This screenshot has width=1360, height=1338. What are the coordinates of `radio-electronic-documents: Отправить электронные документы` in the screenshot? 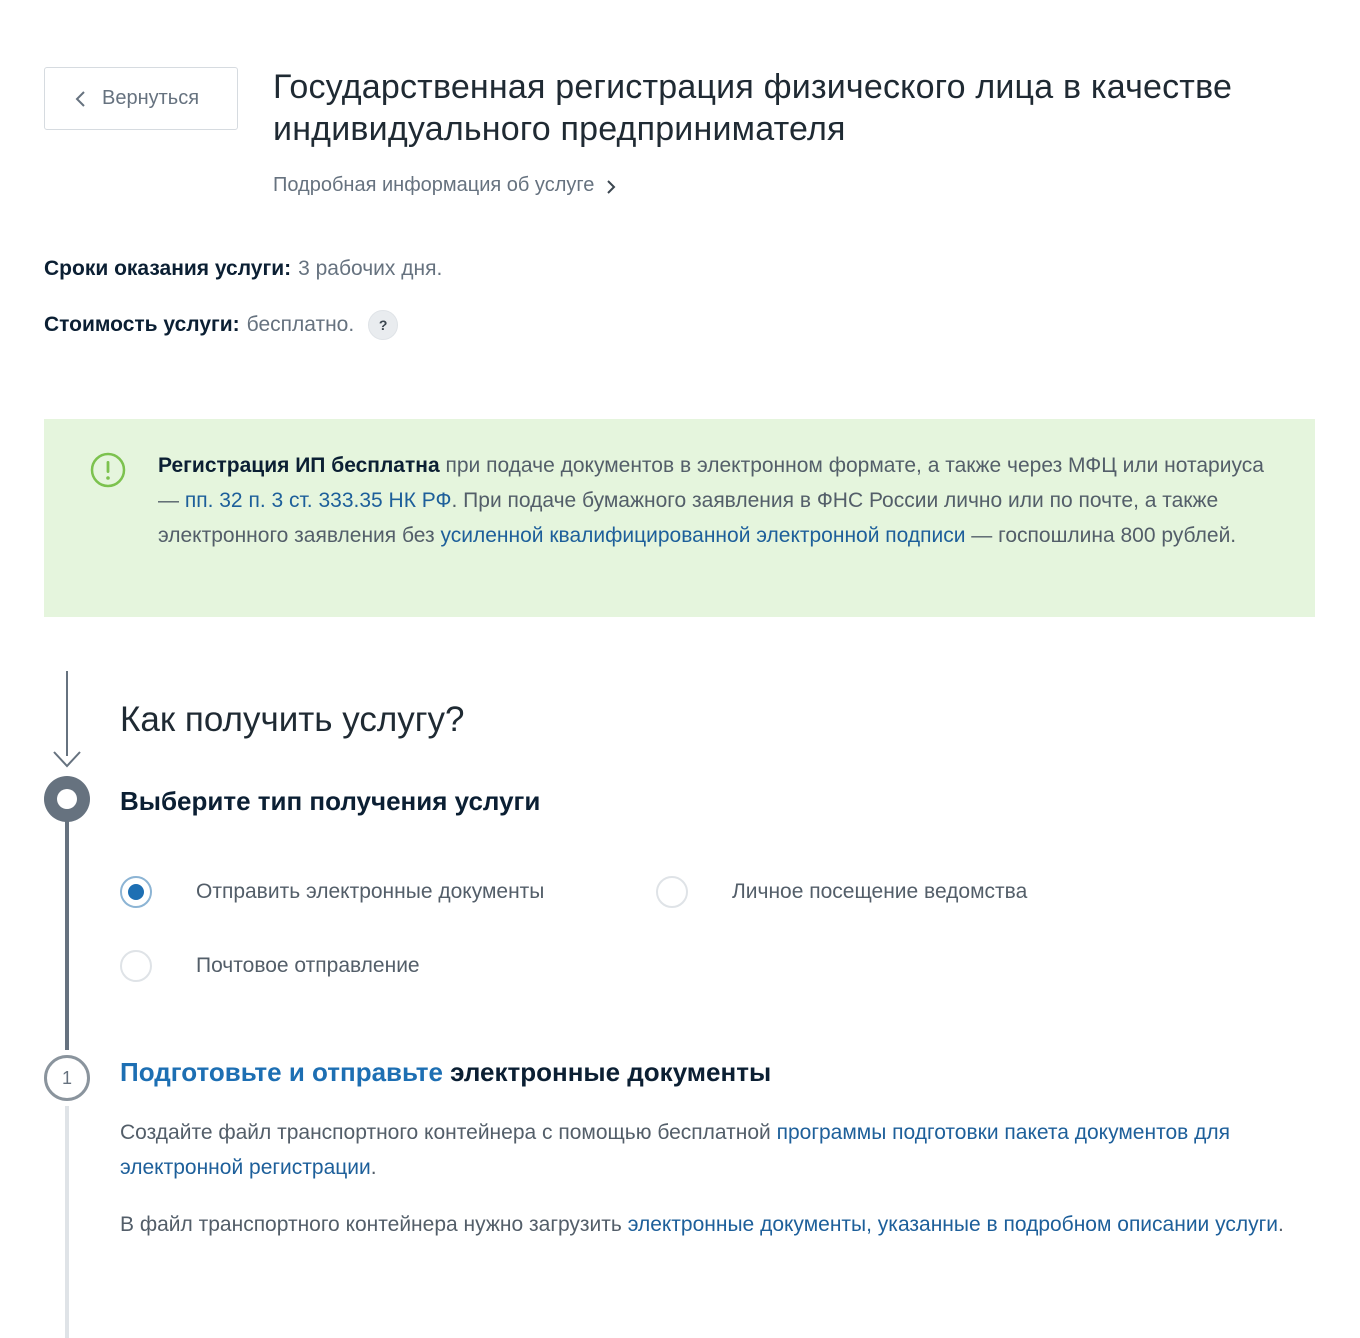 It's located at (332, 892).